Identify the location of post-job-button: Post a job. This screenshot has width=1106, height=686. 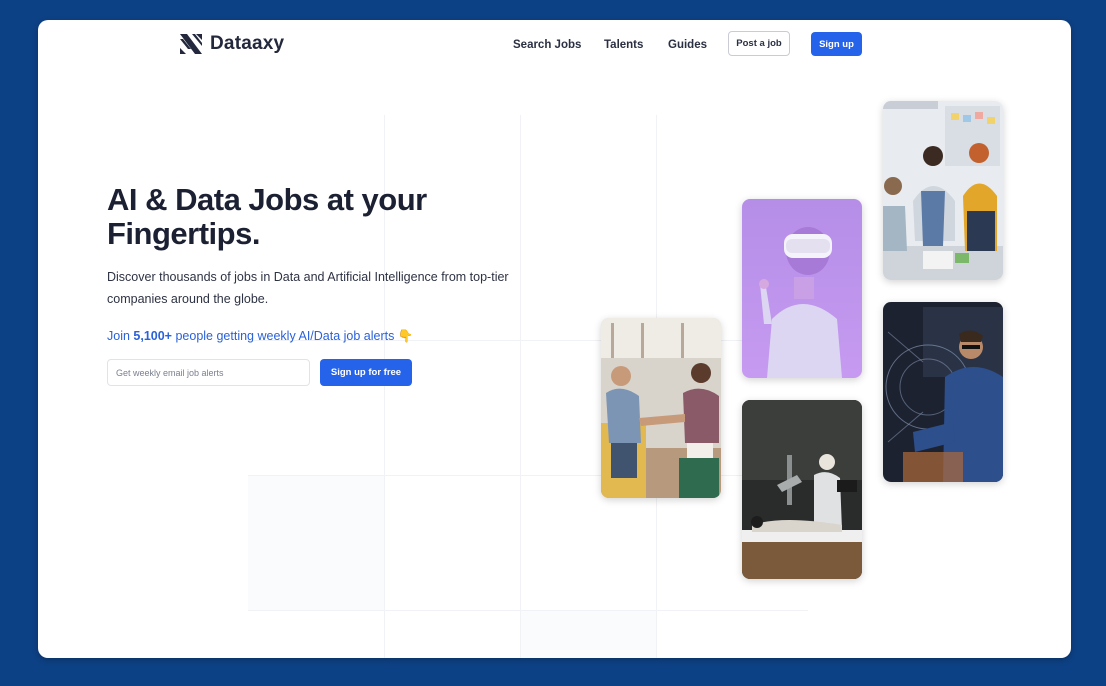
(759, 43).